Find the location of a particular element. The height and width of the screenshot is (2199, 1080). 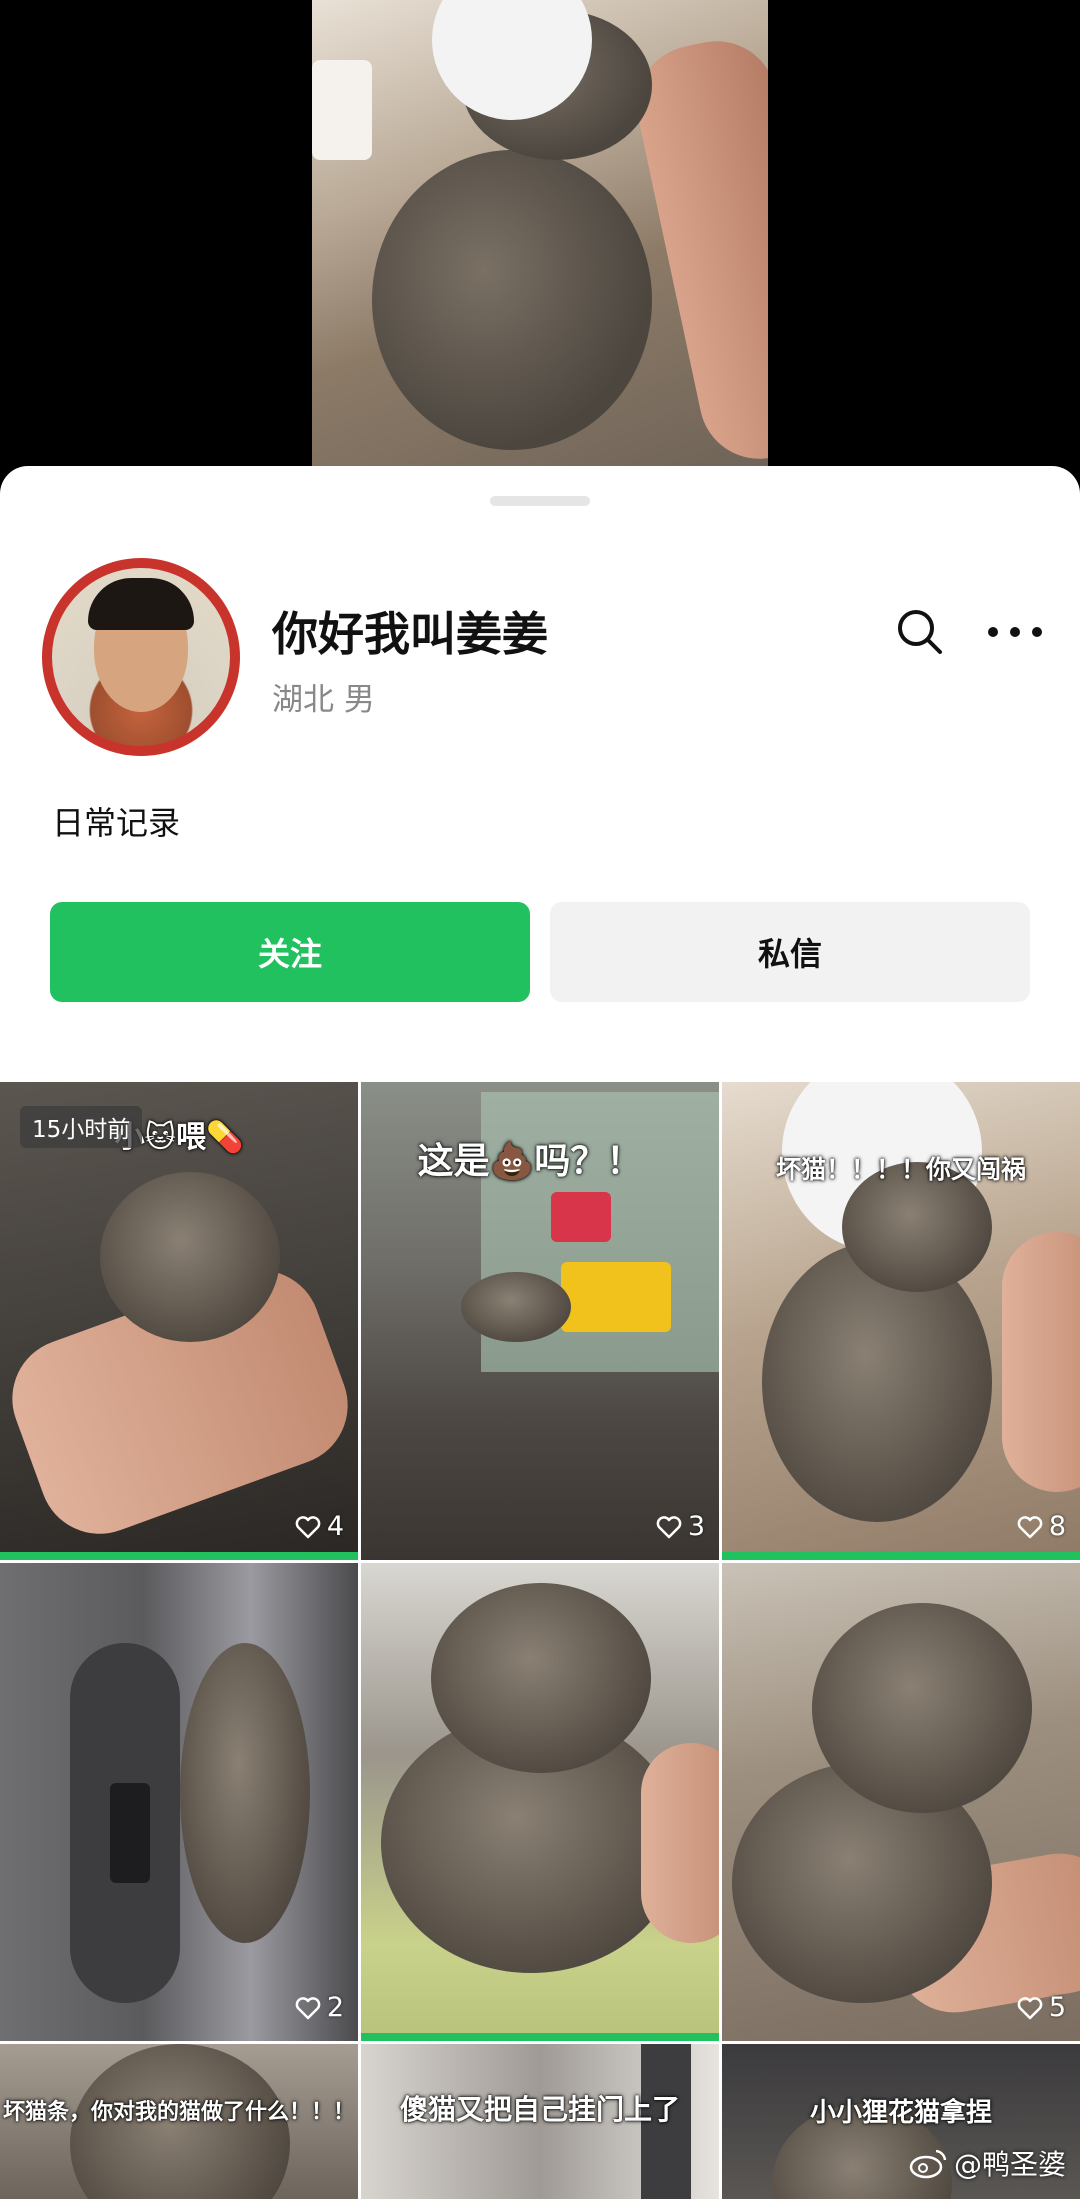

video-player is located at coordinates (540, 233).